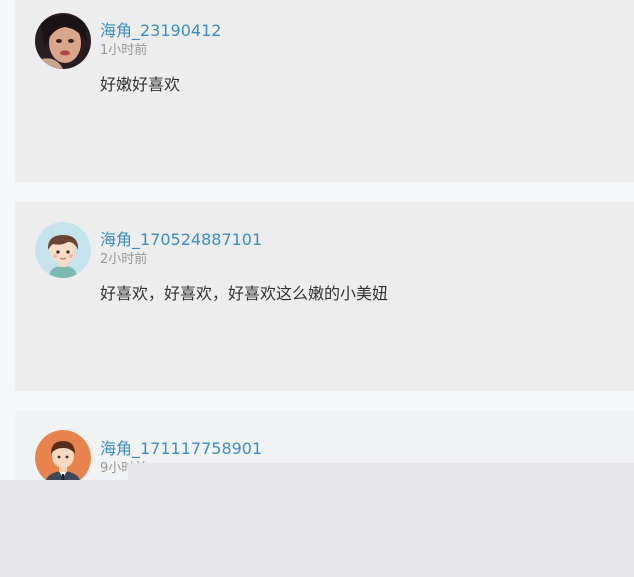 This screenshot has height=577, width=634. Describe the element at coordinates (181, 240) in the screenshot. I see `username-link: 海角_170524887101` at that location.